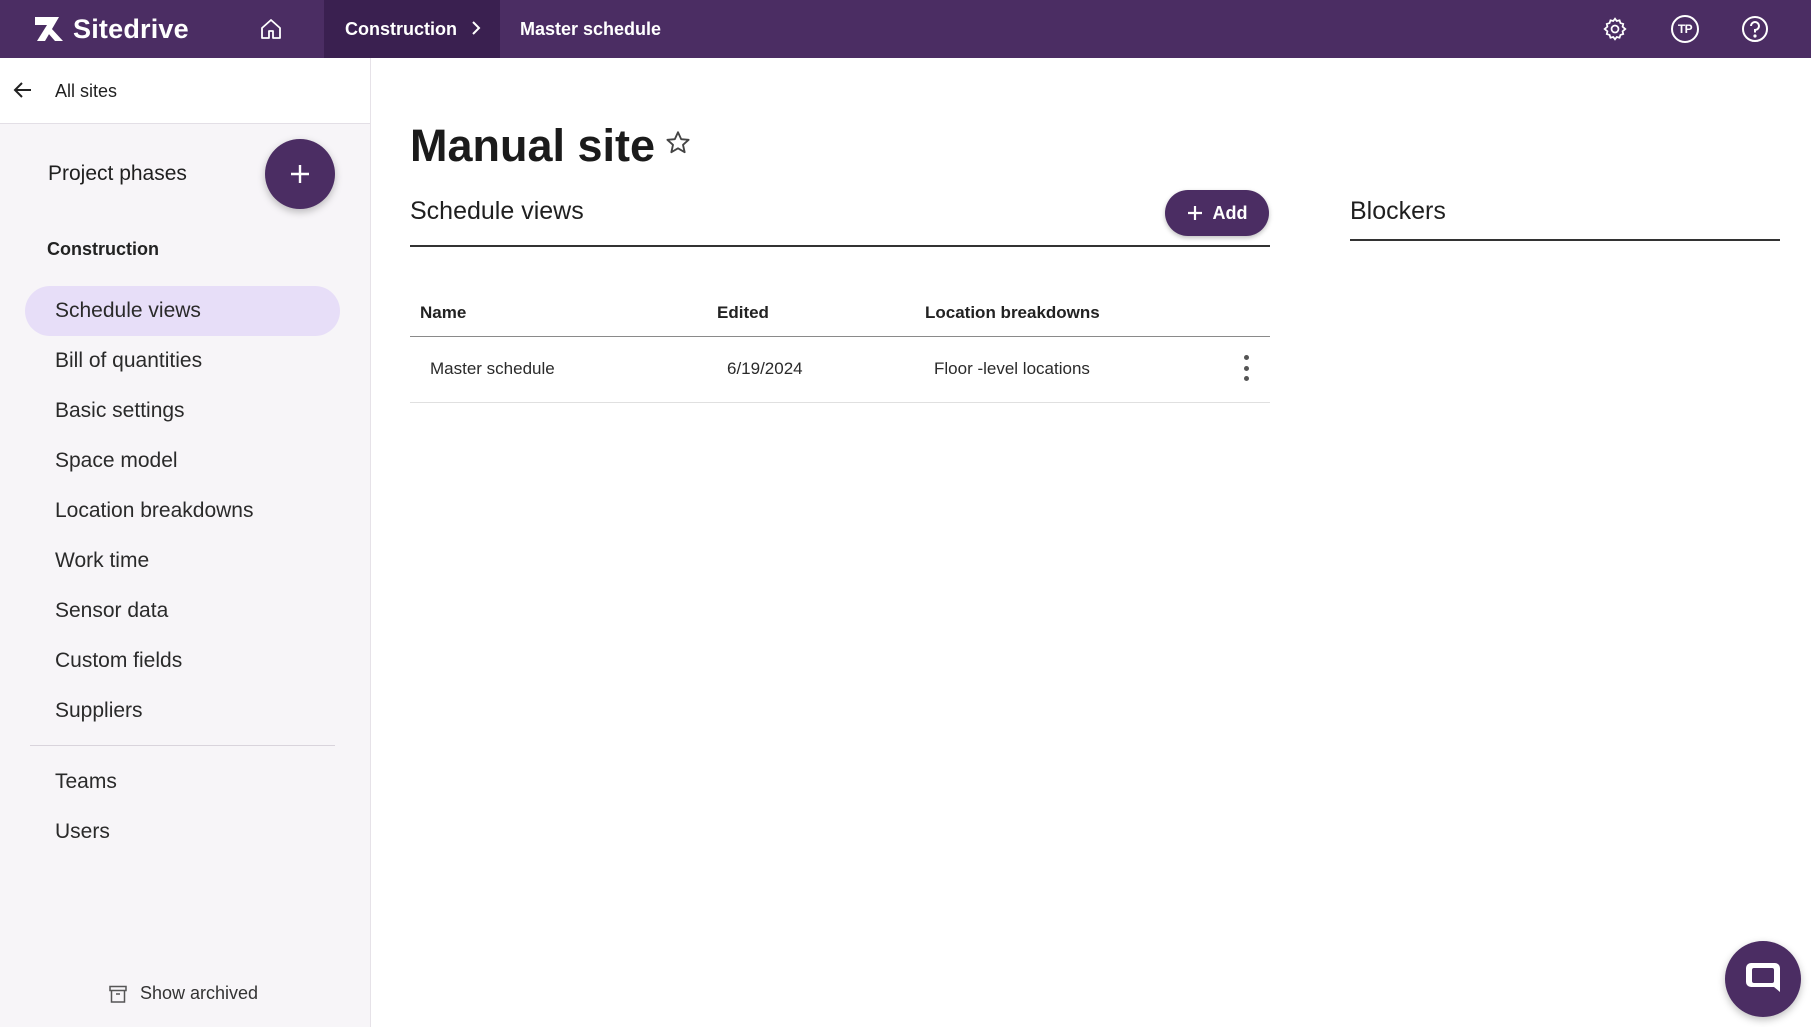 The height and width of the screenshot is (1027, 1811). Describe the element at coordinates (182, 611) in the screenshot. I see `sidebar-item-sensor-data: Sensor data` at that location.